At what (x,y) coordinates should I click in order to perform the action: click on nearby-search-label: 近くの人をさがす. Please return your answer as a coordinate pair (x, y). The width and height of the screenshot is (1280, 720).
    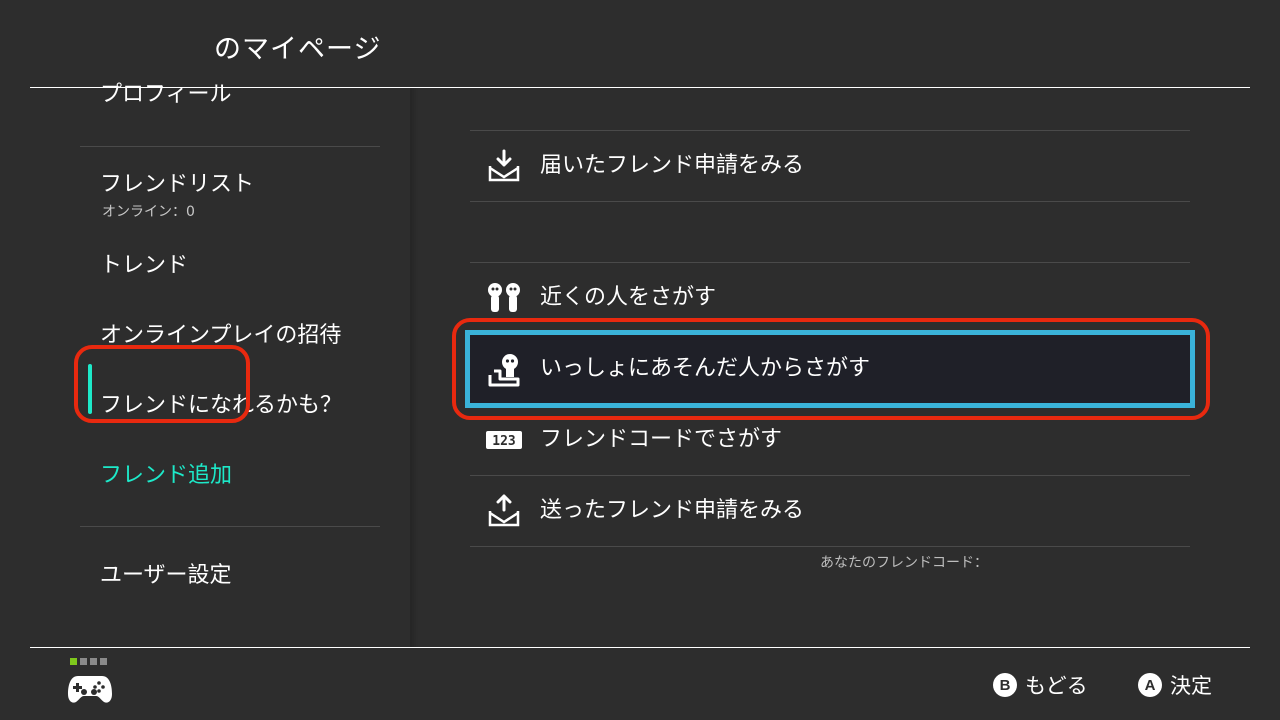
    Looking at the image, I should click on (628, 297).